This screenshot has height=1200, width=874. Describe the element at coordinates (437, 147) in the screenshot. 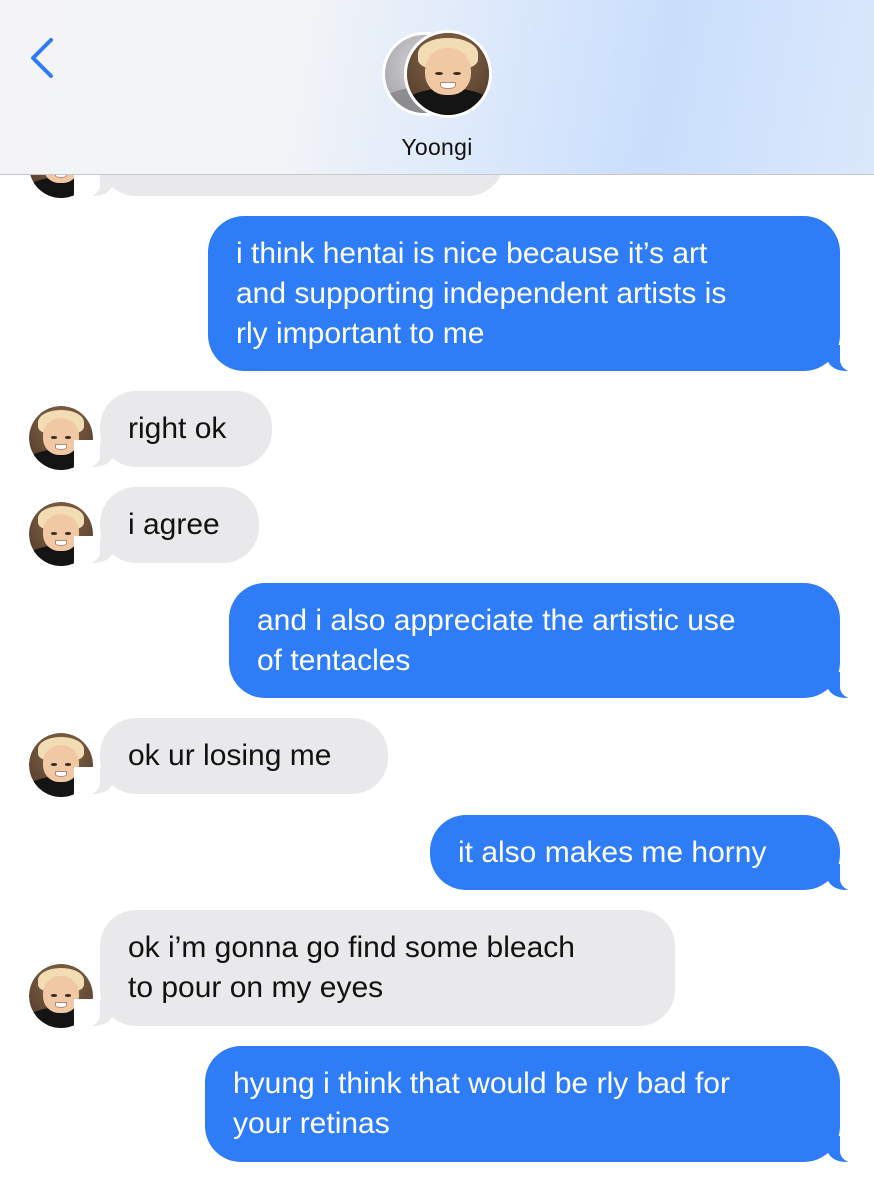

I see `contact-name: Yoongi` at that location.